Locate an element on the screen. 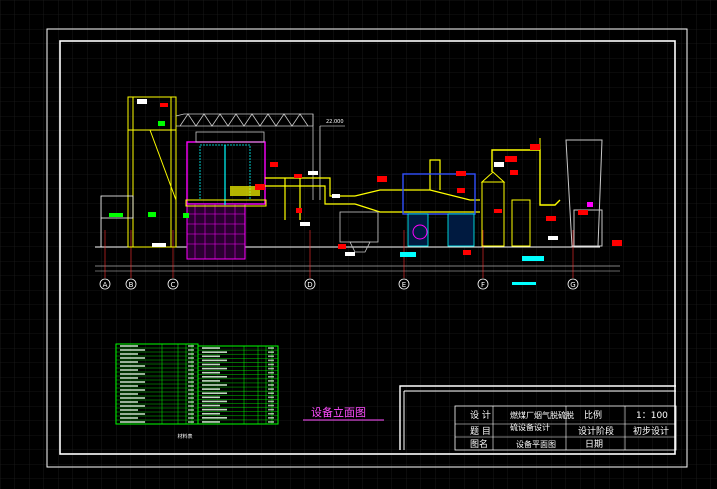 This screenshot has width=717, height=489. axis-label-g: G is located at coordinates (572, 285).